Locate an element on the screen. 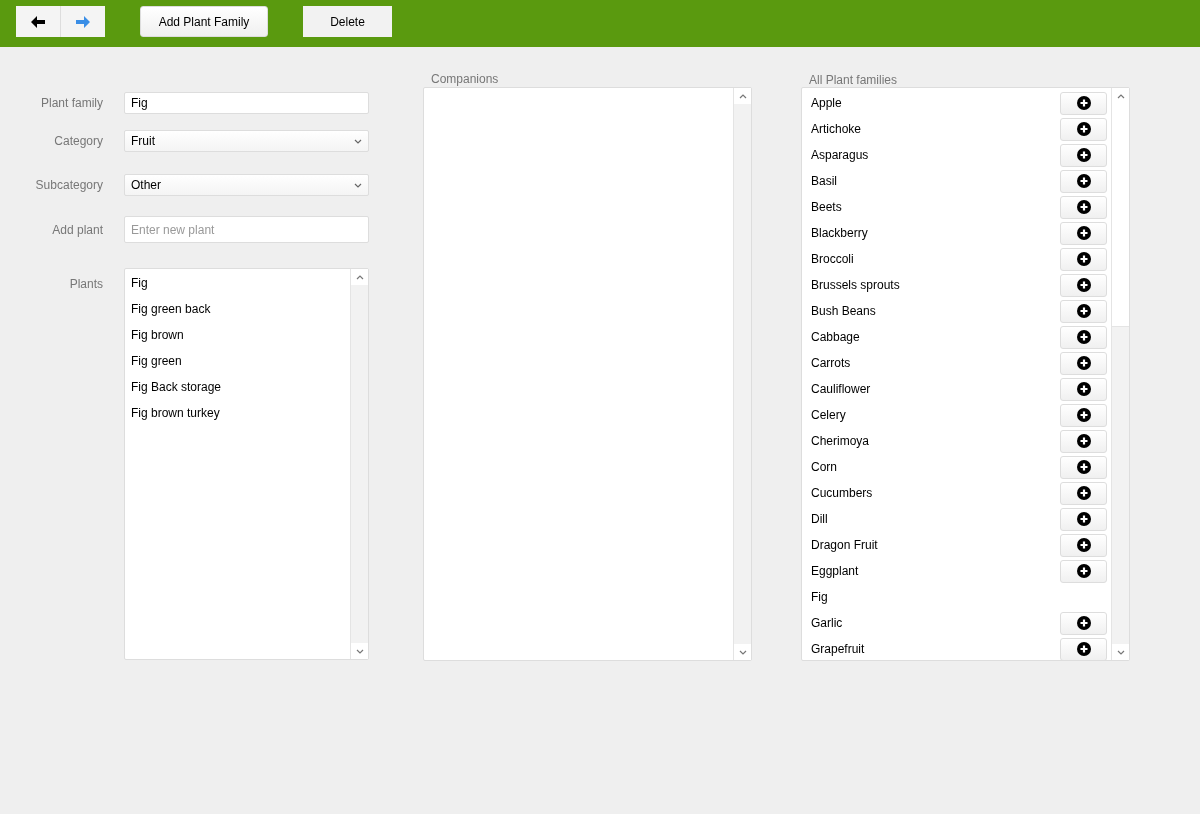 The height and width of the screenshot is (814, 1200). field-label: Category is located at coordinates (78, 141).